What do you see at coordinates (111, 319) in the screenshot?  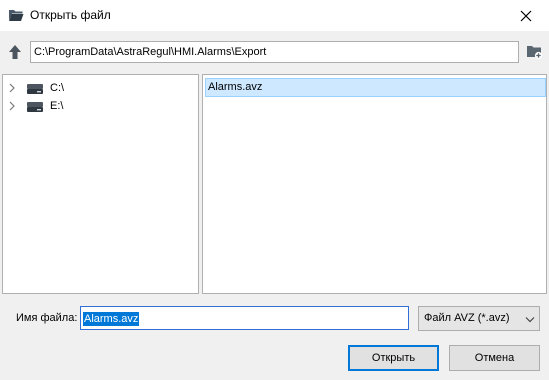 I see `filename-value: Alarms.avz` at bounding box center [111, 319].